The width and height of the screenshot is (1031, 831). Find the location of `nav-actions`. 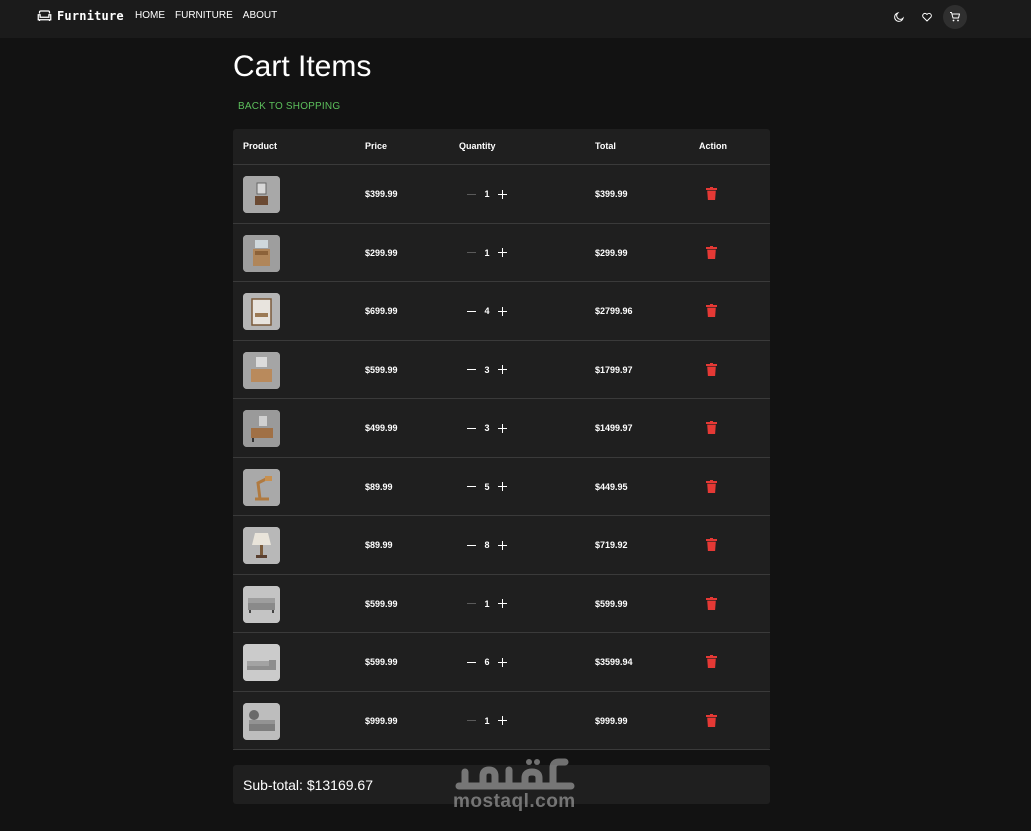

nav-actions is located at coordinates (925, 17).